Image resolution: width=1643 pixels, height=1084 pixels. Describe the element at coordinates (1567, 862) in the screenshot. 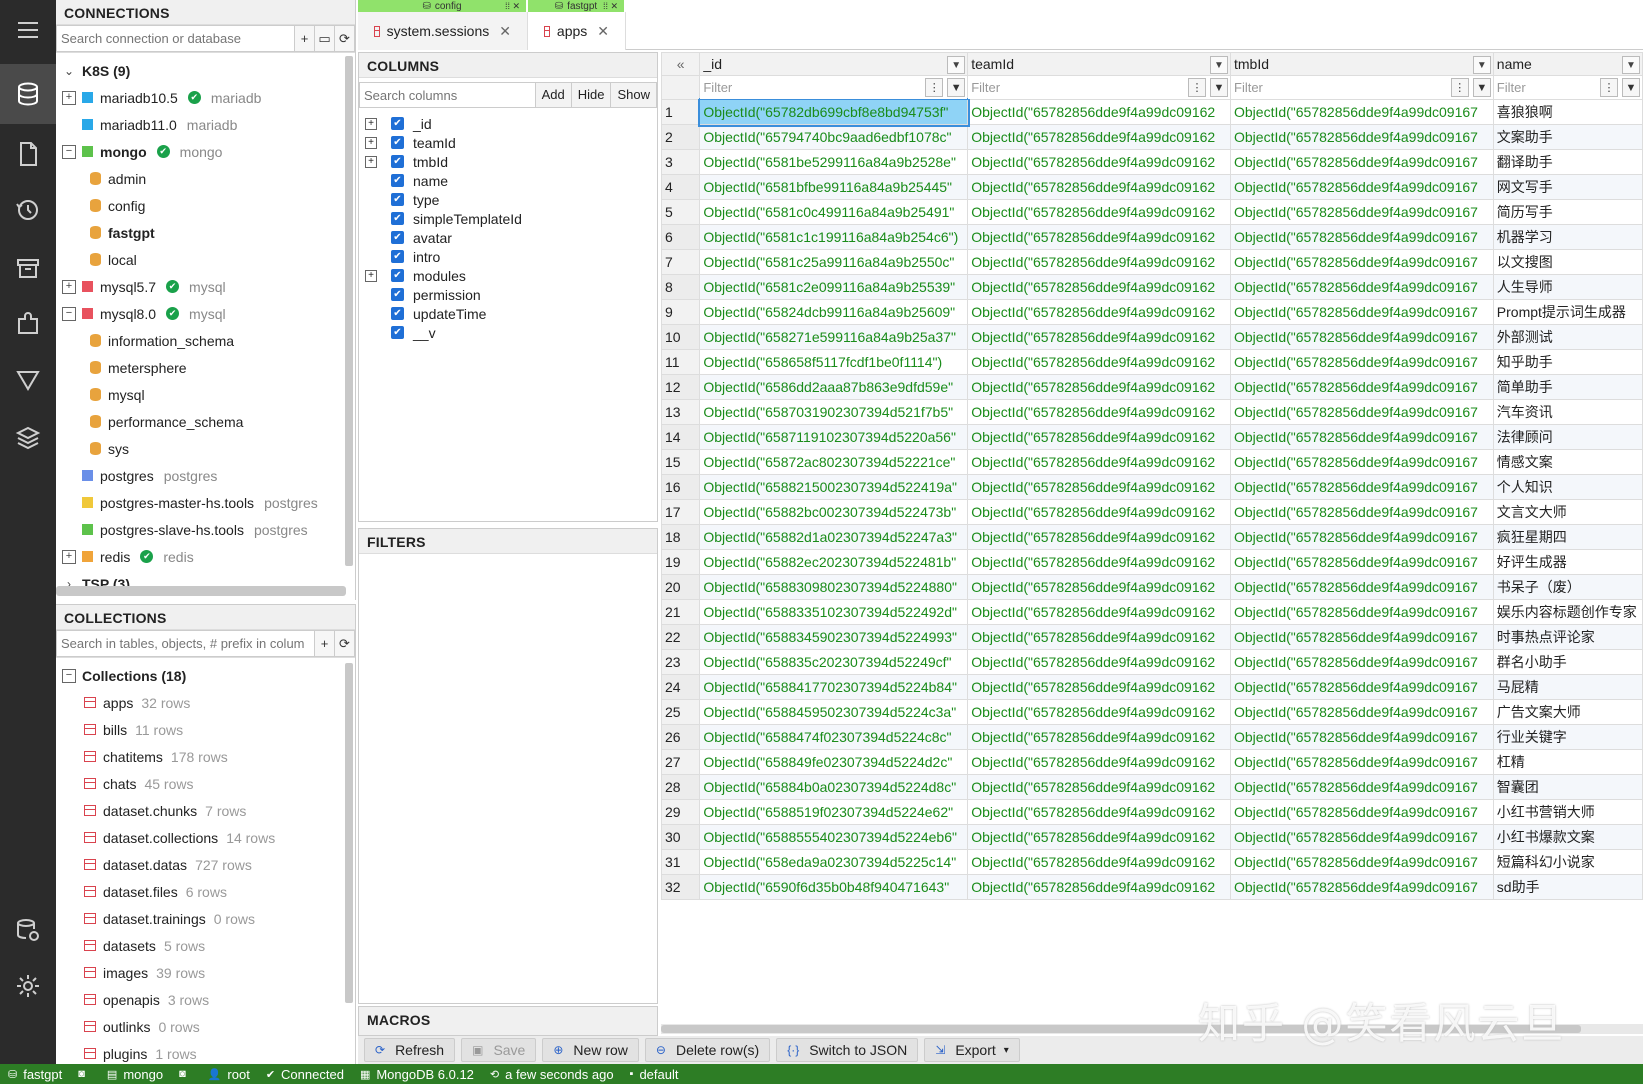

I see `cell-name: 短篇科幻小说家` at that location.